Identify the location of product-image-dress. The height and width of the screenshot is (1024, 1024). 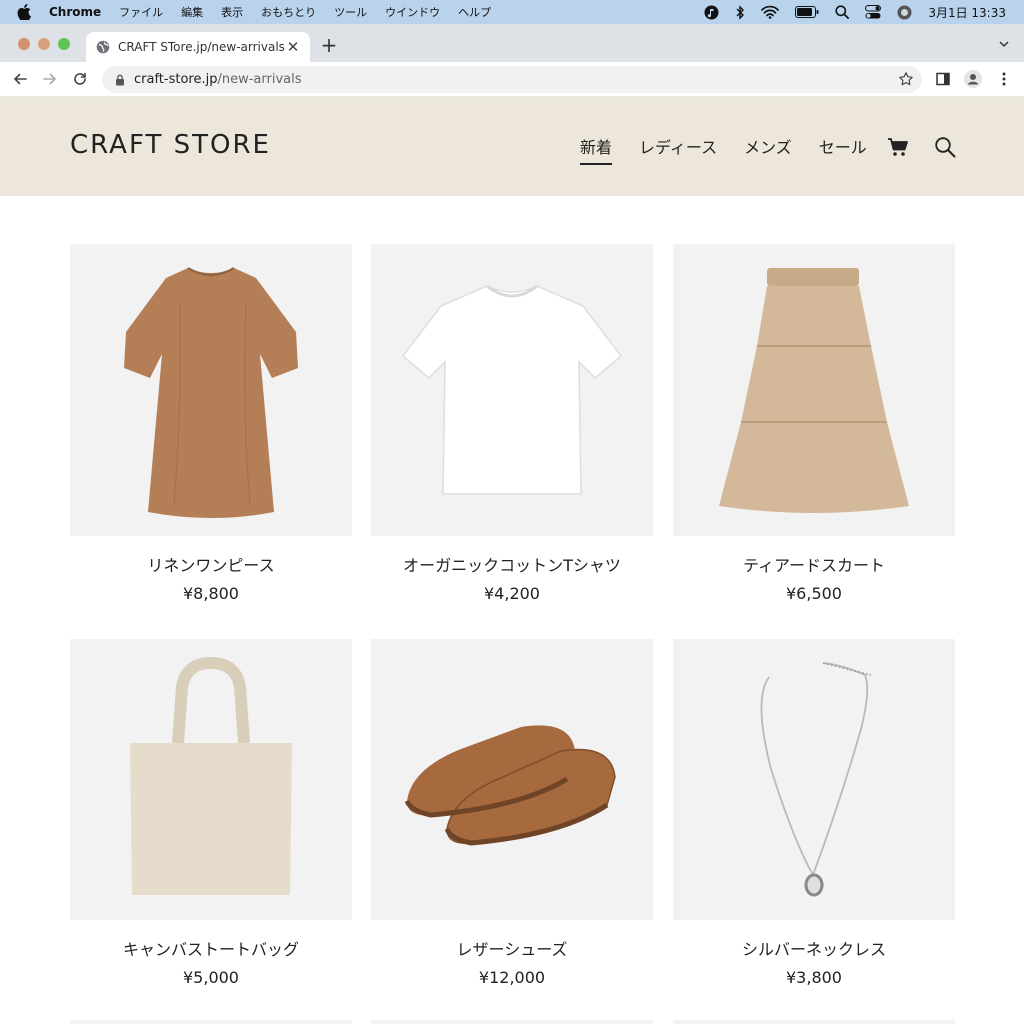
(211, 390).